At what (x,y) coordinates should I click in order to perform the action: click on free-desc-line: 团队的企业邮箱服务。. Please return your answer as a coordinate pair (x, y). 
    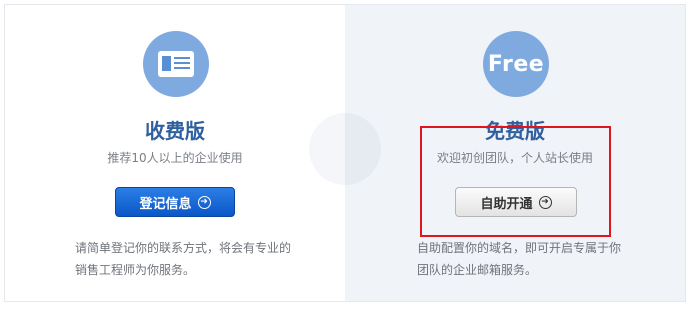
    Looking at the image, I should click on (477, 270).